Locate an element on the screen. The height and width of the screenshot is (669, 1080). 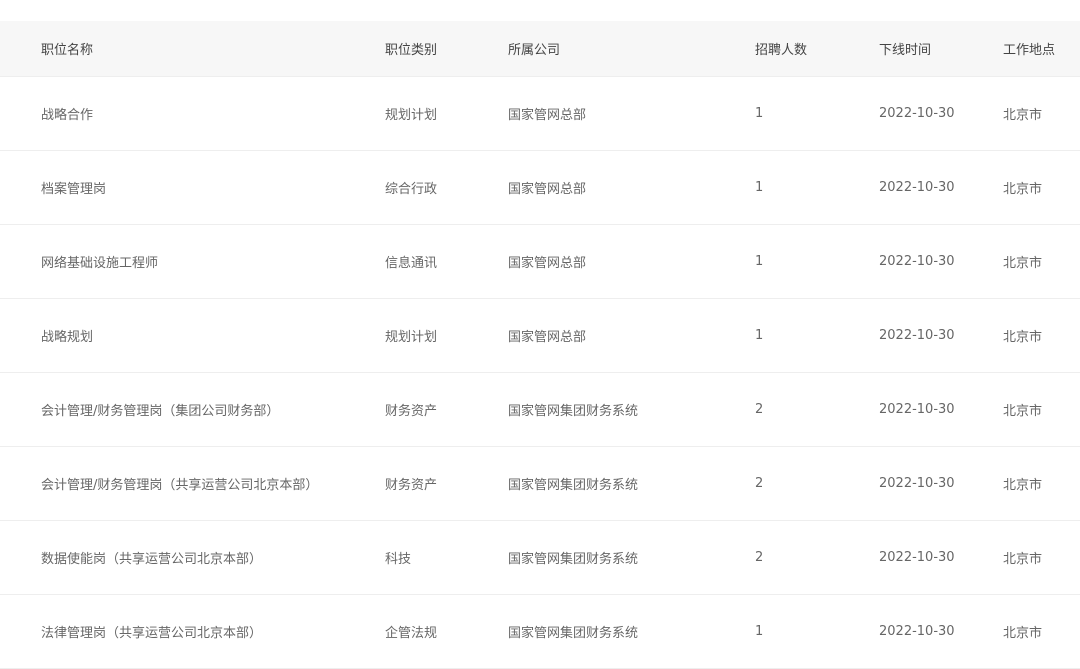
table-row: 网络基础设施工程师 信息通讯 国家管网总部 1 2022-10-30 北京市 is located at coordinates (540, 262).